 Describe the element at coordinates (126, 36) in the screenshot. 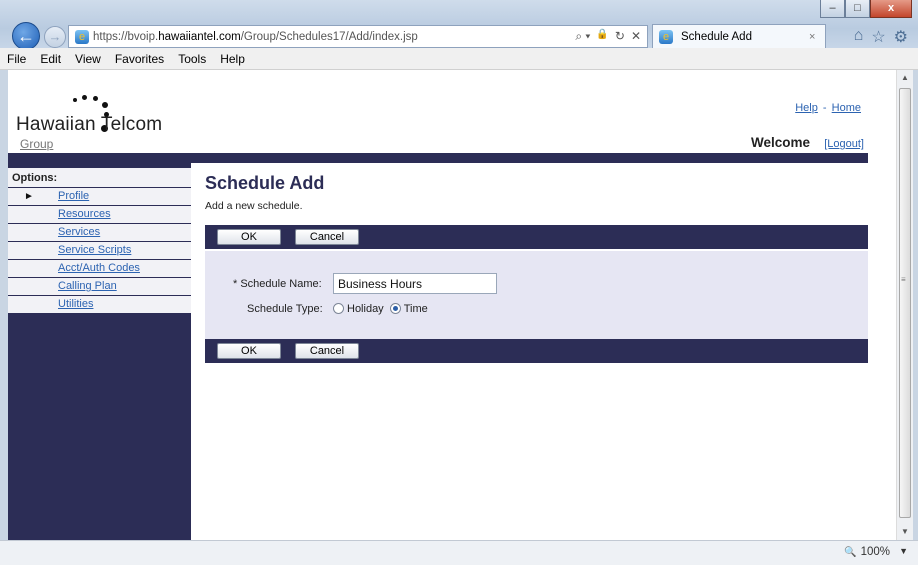

I see `url-prefix: https://bvoip.` at that location.